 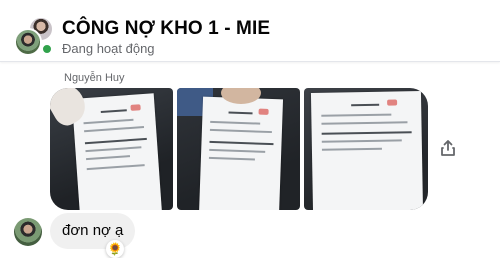 I want to click on share-icon, so click(x=448, y=148).